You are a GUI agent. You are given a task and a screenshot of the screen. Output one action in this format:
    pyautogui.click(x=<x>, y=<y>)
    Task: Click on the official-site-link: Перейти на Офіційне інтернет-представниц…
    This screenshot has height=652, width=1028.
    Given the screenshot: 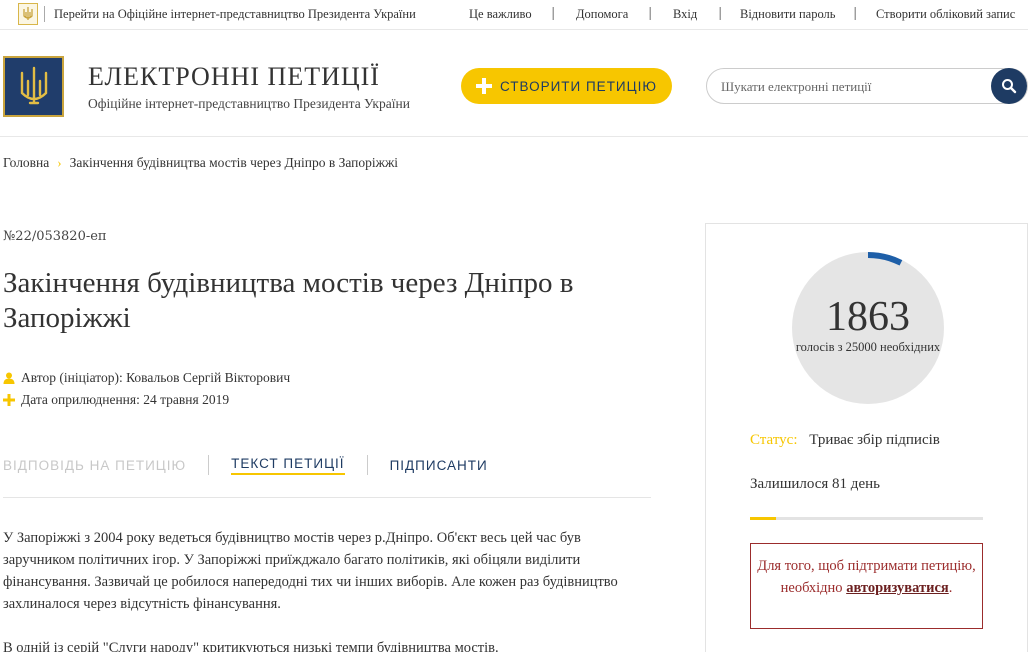 What is the action you would take?
    pyautogui.click(x=235, y=14)
    